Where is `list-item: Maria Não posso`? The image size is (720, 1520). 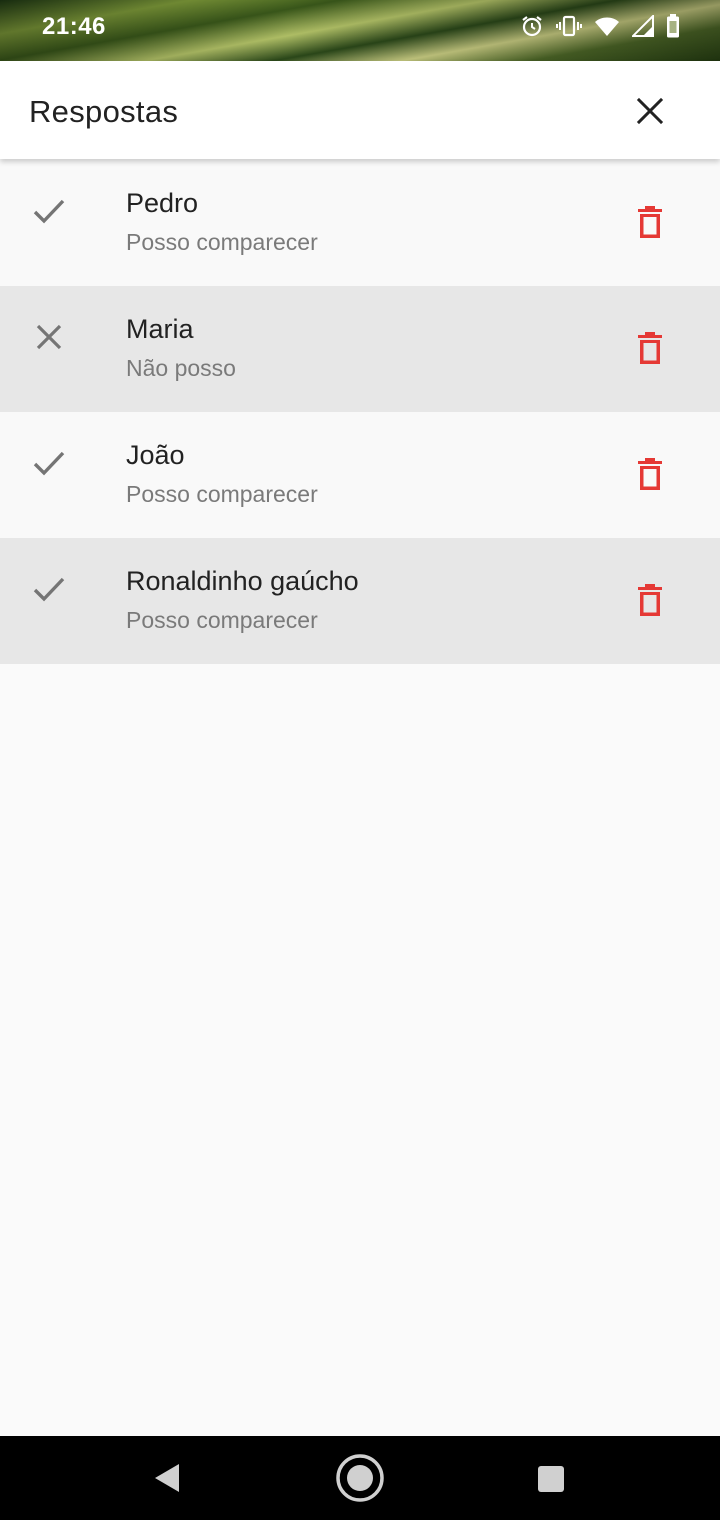 list-item: Maria Não posso is located at coordinates (360, 349).